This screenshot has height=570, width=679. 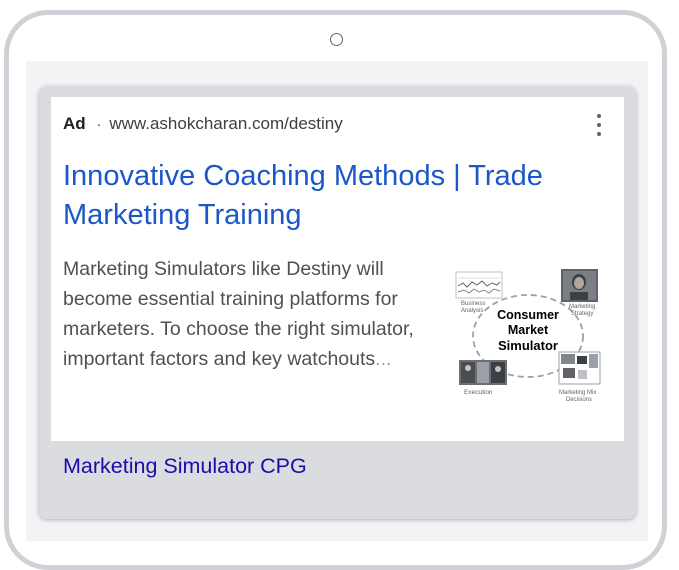 What do you see at coordinates (528, 330) in the screenshot?
I see `center-title-line2: Market` at bounding box center [528, 330].